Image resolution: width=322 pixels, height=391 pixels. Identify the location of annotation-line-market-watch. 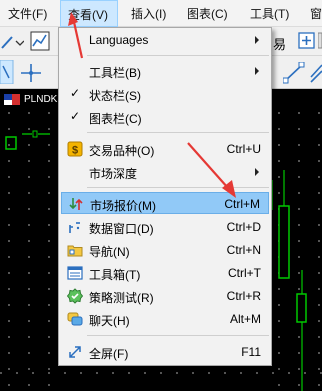
(208, 165).